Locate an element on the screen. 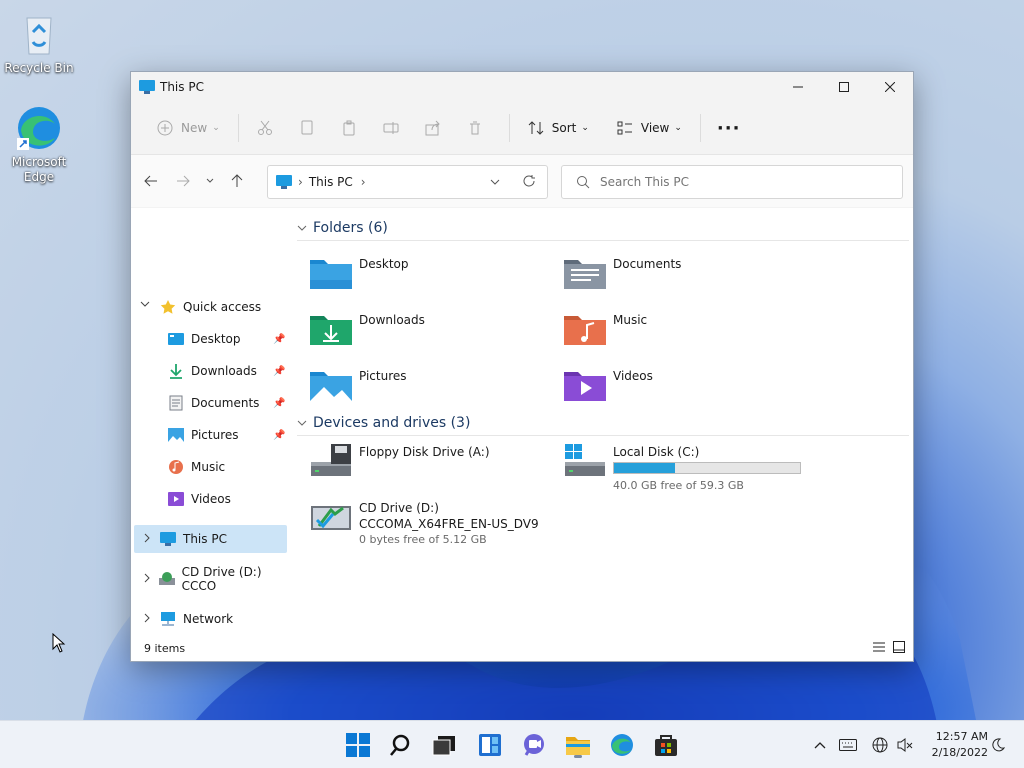 The width and height of the screenshot is (1024, 768). edge-taskbar-button is located at coordinates (622, 745).